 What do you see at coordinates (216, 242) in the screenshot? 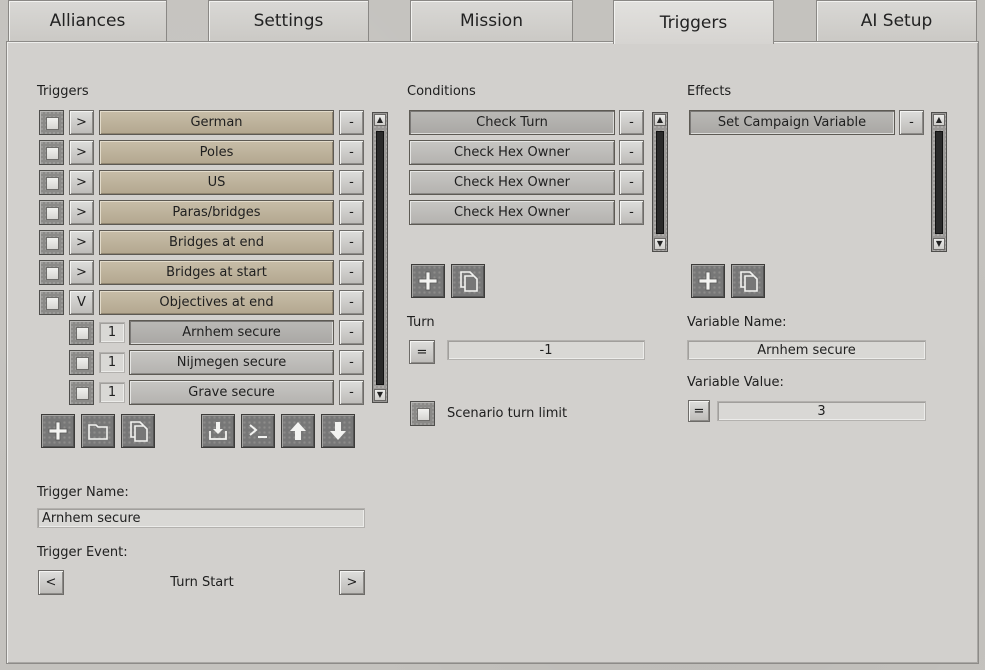
I see `trigger-row-bridges-at-end: Bridges at end` at bounding box center [216, 242].